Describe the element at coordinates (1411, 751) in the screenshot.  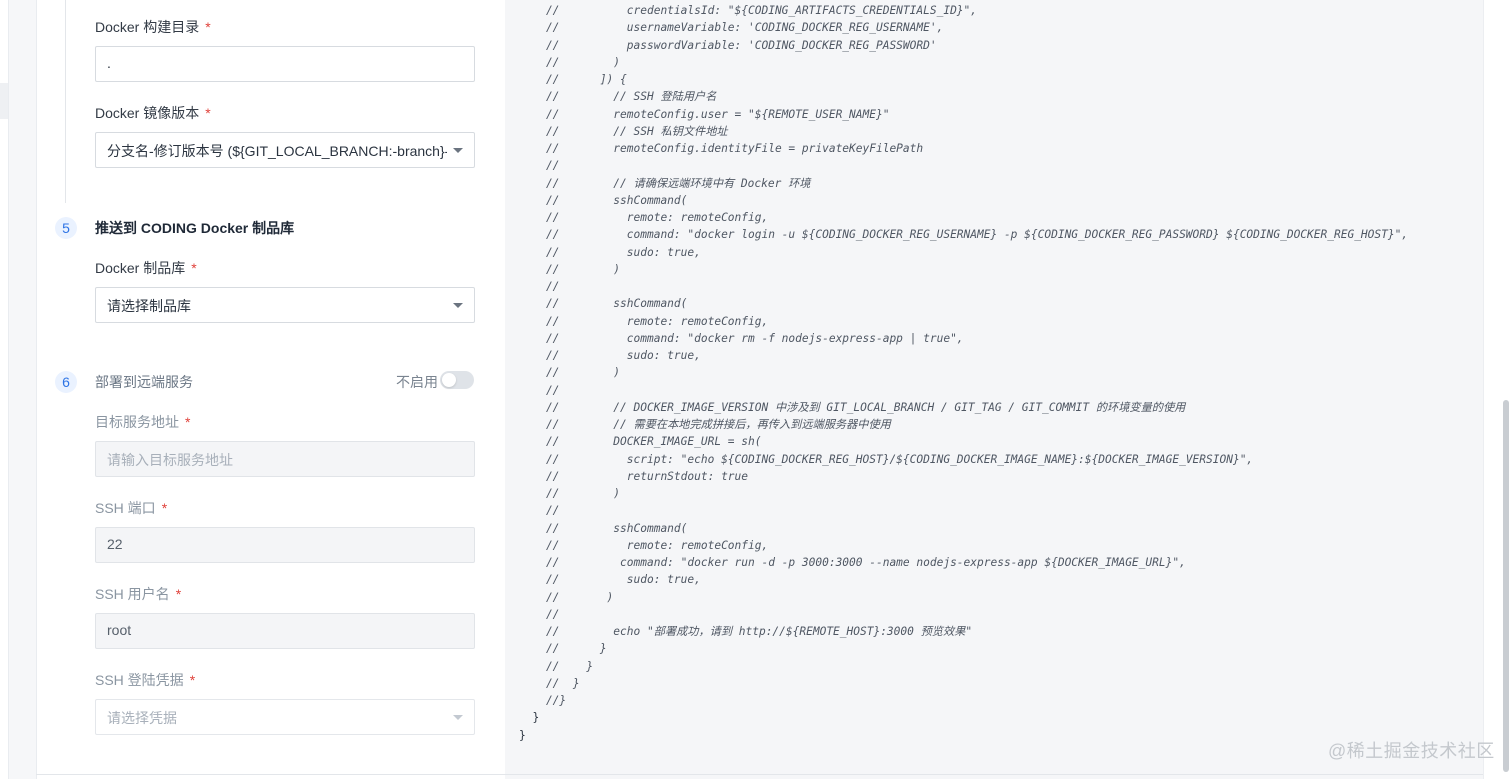
I see `watermark-text: @稀土掘金技术社区` at that location.